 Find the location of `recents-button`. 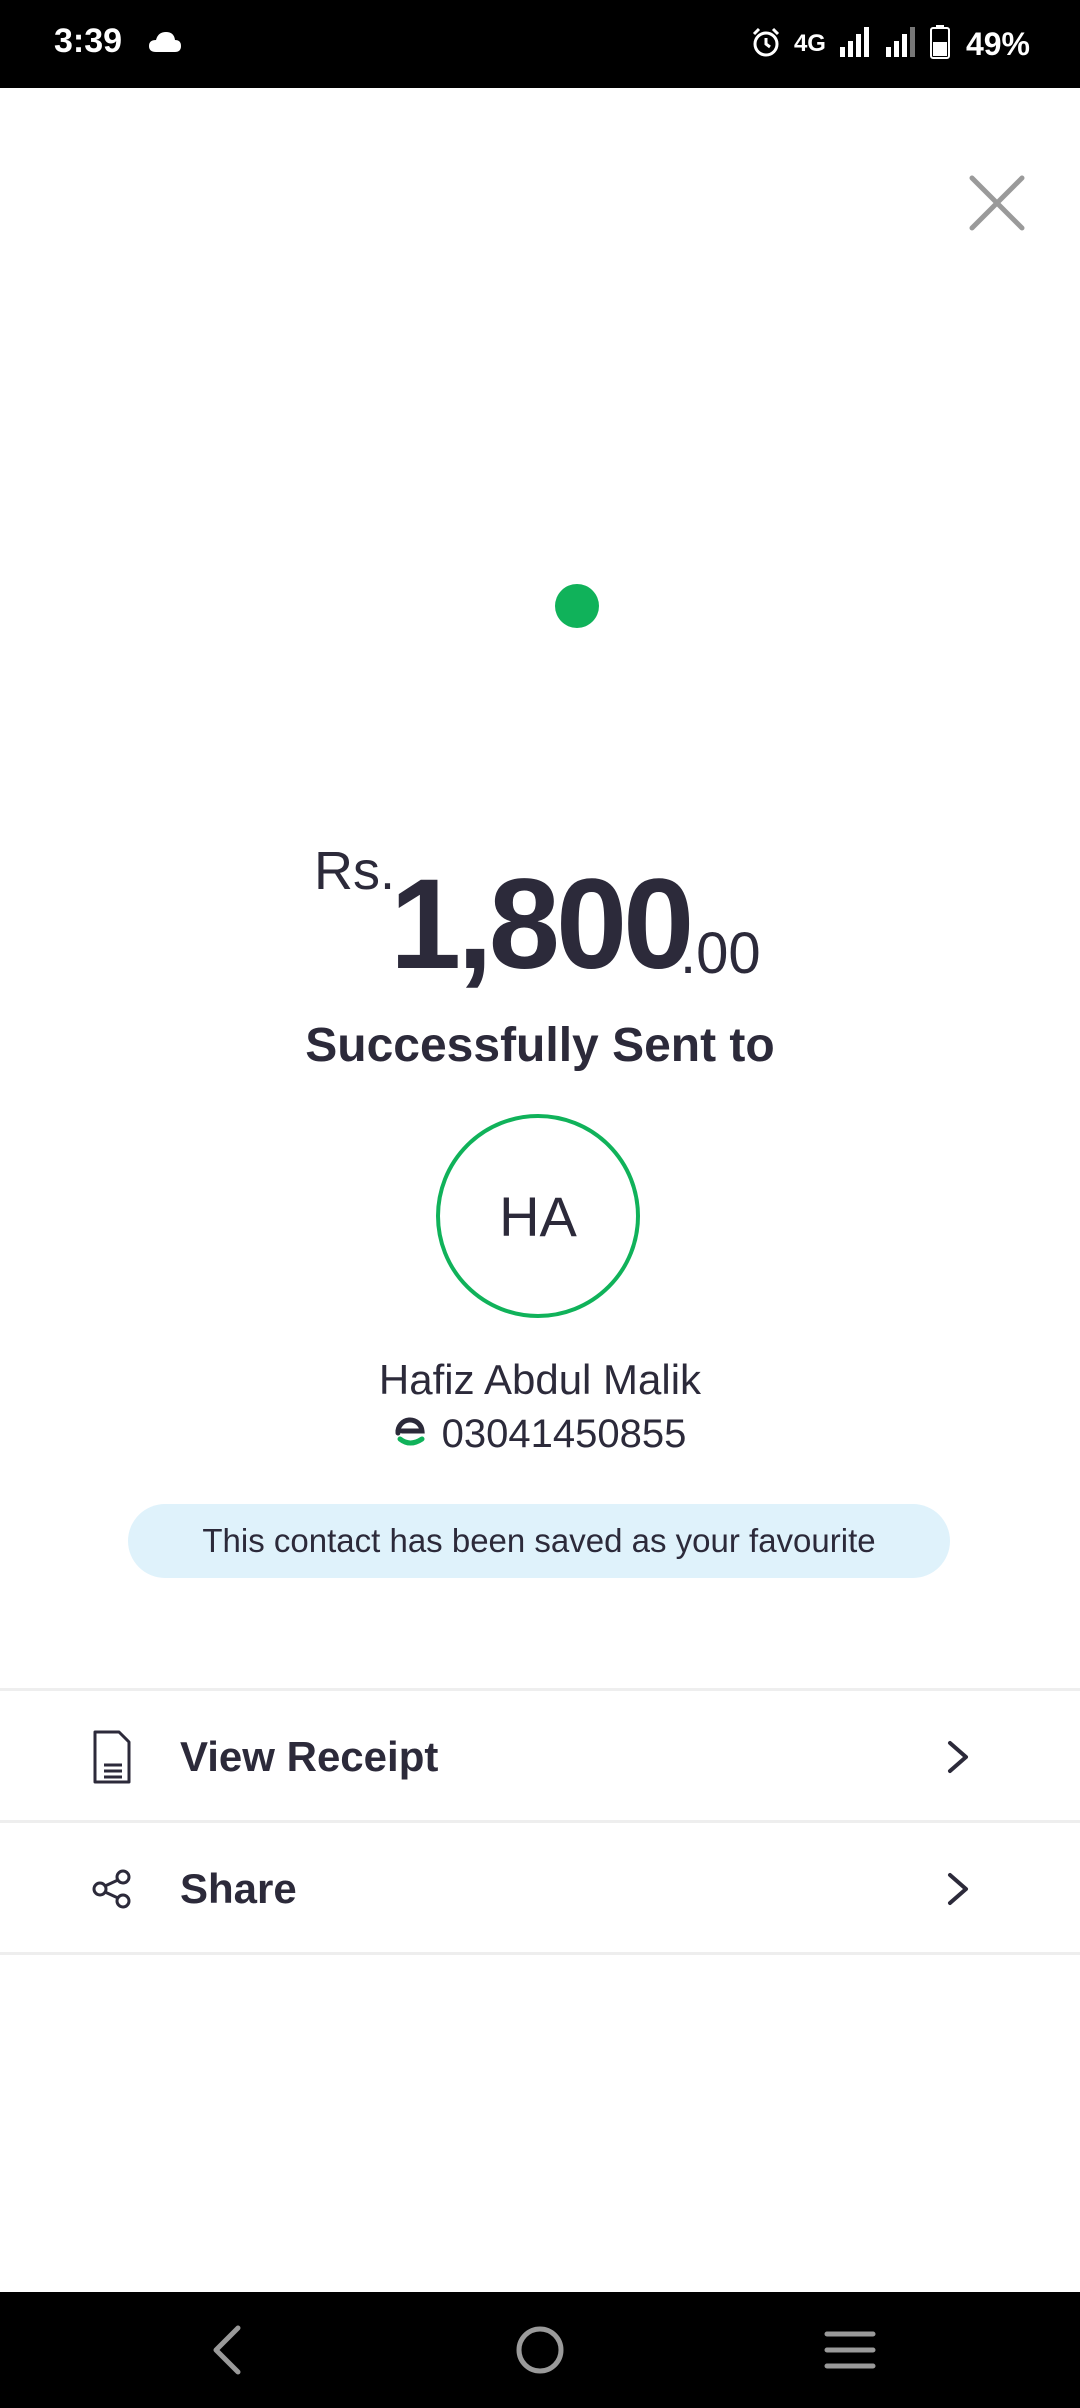

recents-button is located at coordinates (850, 2350).